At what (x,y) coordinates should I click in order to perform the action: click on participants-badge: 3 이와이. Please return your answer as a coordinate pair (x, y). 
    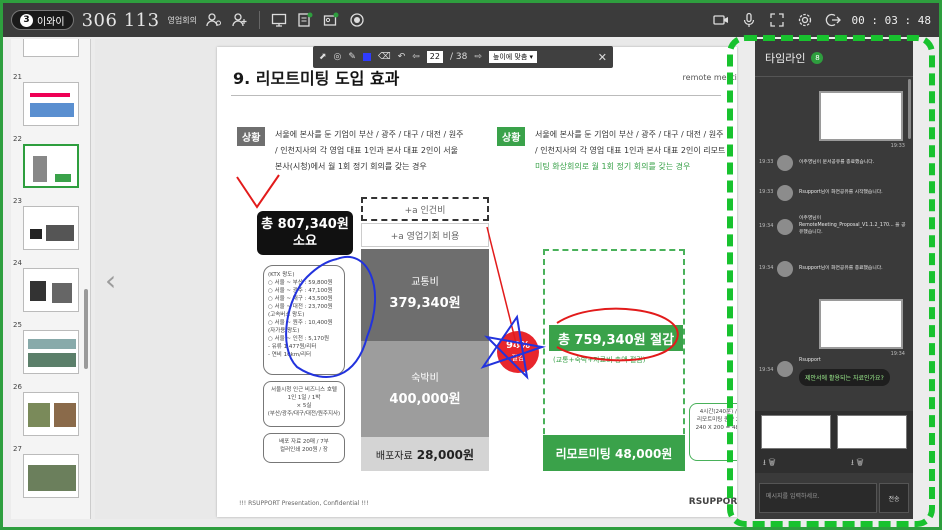
    Looking at the image, I should click on (42, 20).